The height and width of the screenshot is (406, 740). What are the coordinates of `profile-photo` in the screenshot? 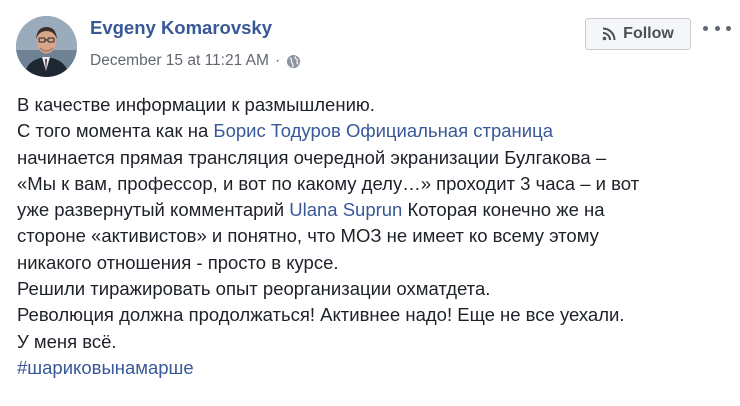 It's located at (46, 46).